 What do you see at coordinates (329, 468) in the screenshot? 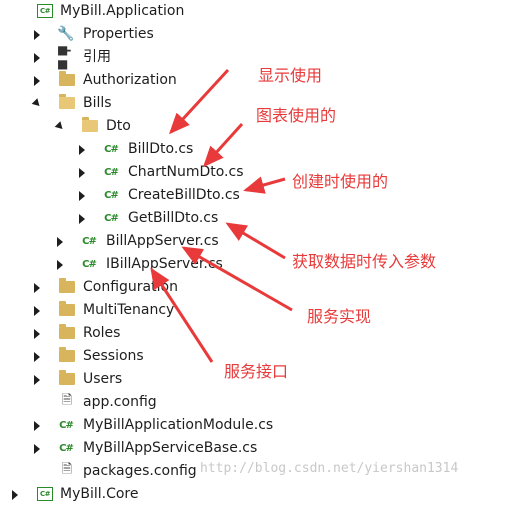
I see `watermark: http://blog.csdn.net/yiershan1314` at bounding box center [329, 468].